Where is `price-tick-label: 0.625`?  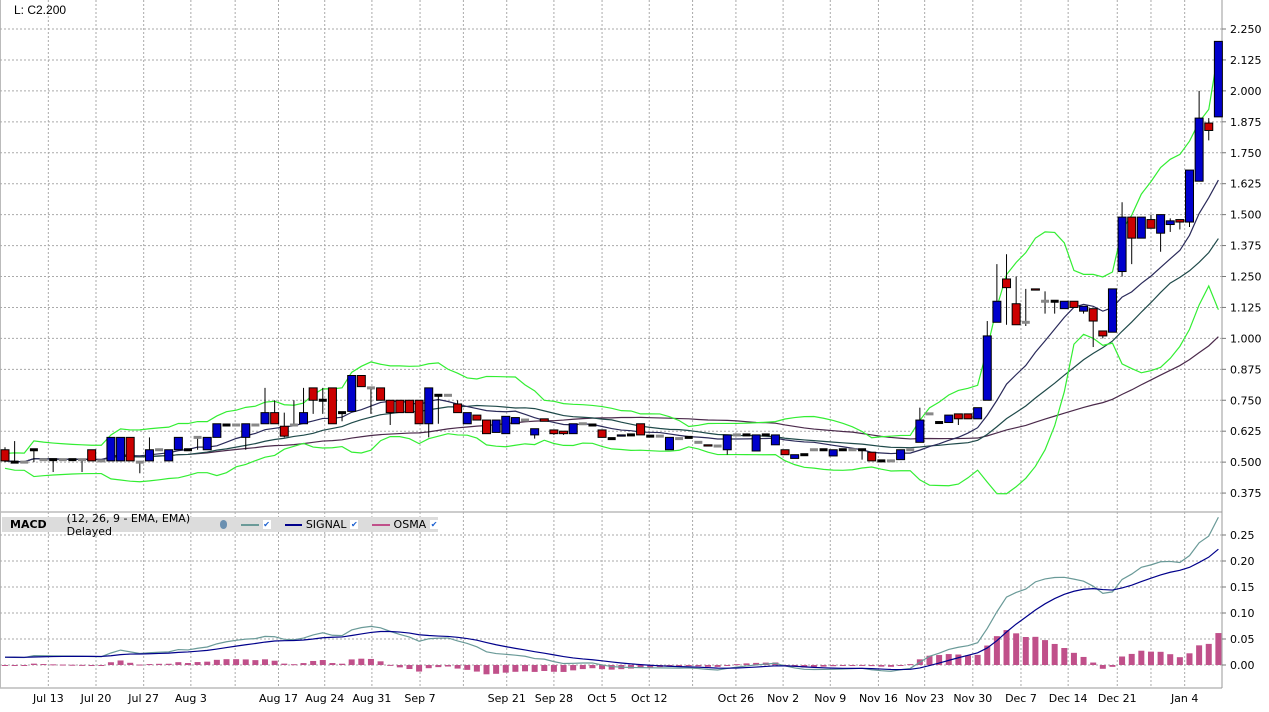
price-tick-label: 0.625 is located at coordinates (1246, 431).